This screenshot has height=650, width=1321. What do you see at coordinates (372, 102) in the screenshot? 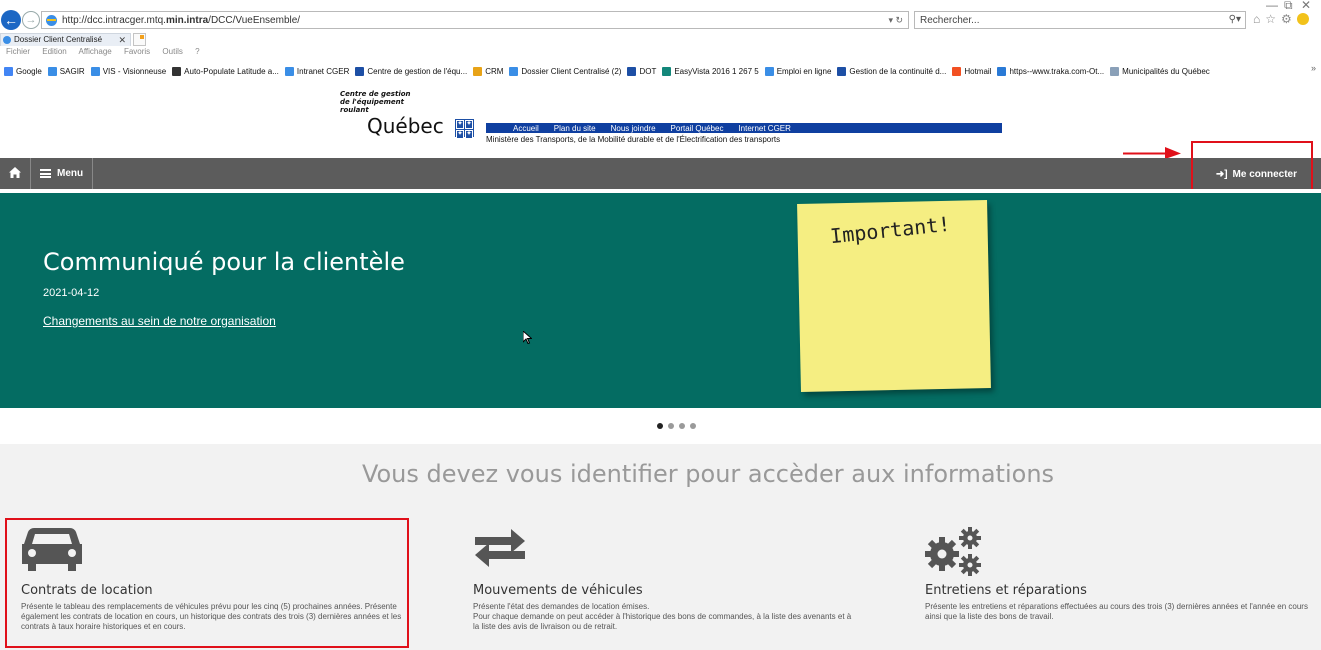
I see `logo-line2: de l'équipement` at bounding box center [372, 102].